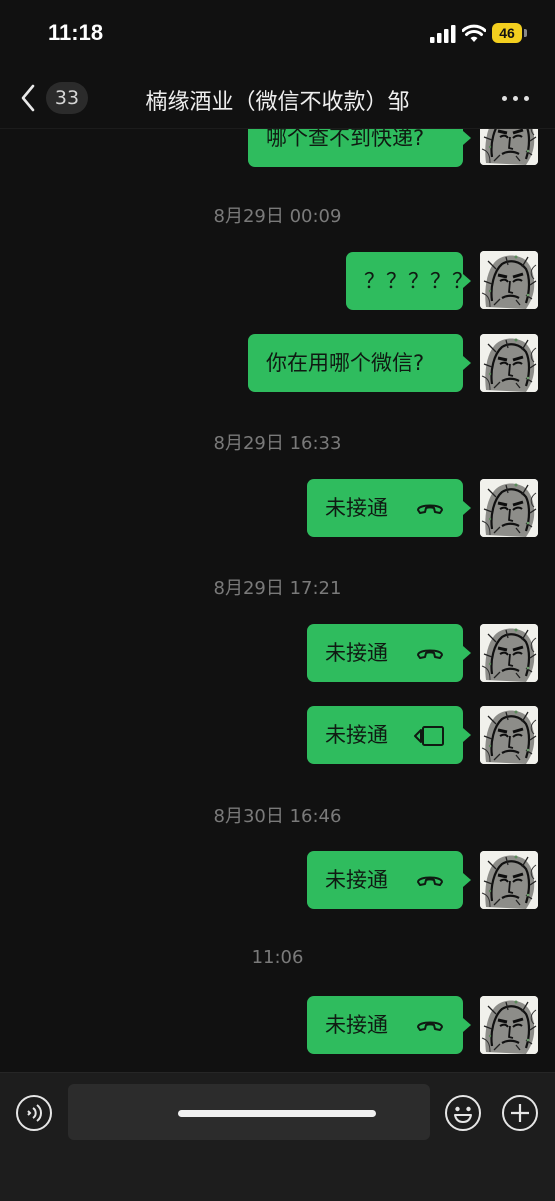 The width and height of the screenshot is (555, 1201). Describe the element at coordinates (277, 1136) in the screenshot. I see `input-bar` at that location.